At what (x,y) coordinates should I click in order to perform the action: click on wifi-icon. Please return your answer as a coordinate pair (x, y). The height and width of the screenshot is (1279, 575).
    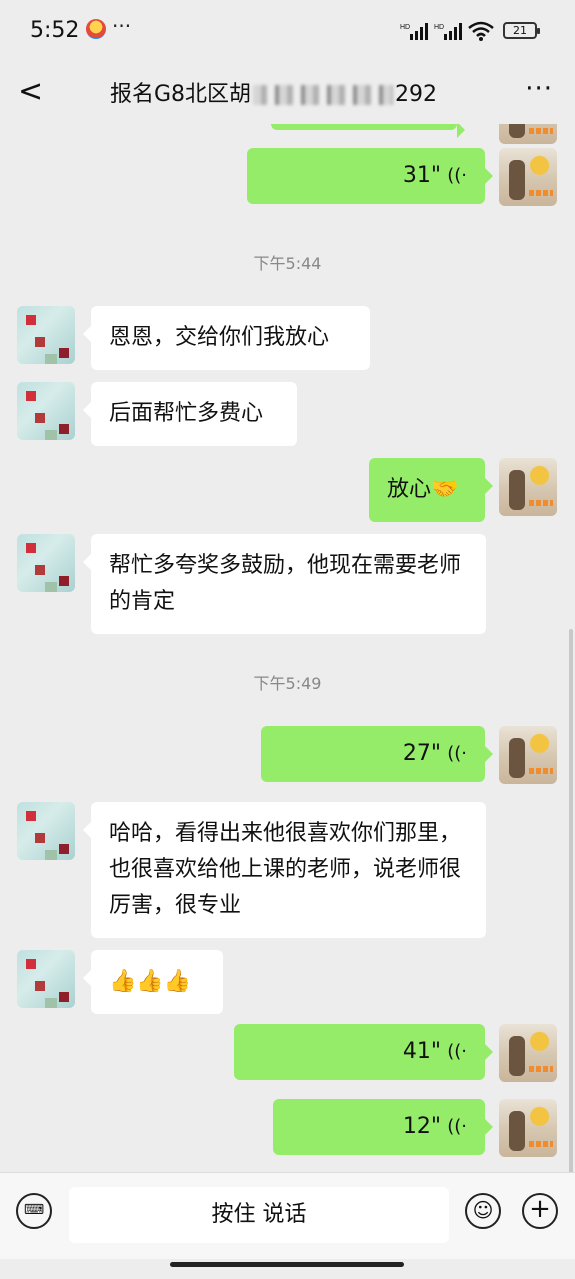
    Looking at the image, I should click on (481, 31).